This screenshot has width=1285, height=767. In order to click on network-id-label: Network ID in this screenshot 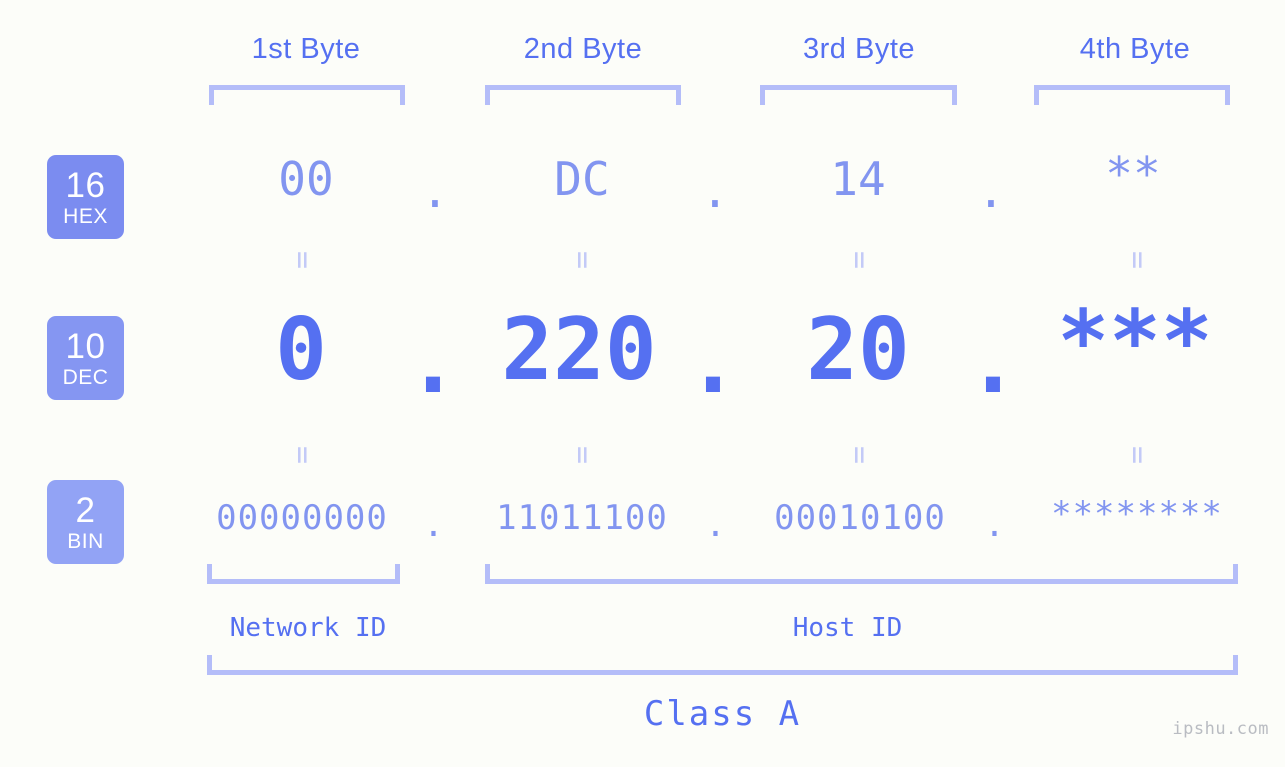, I will do `click(308, 628)`.